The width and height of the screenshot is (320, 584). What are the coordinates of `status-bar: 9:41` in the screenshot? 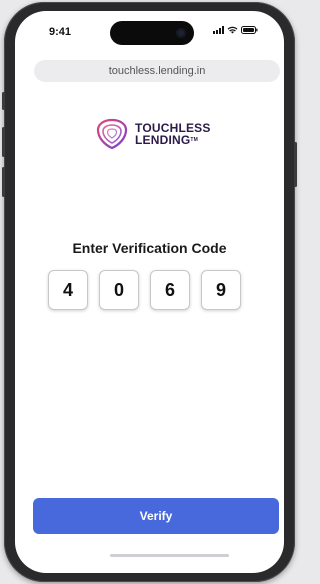 It's located at (149, 31).